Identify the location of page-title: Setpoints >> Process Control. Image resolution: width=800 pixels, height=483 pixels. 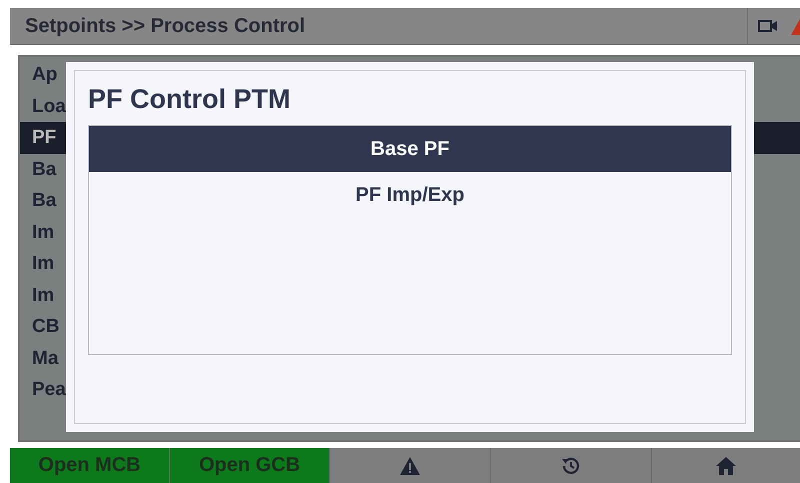
(165, 26).